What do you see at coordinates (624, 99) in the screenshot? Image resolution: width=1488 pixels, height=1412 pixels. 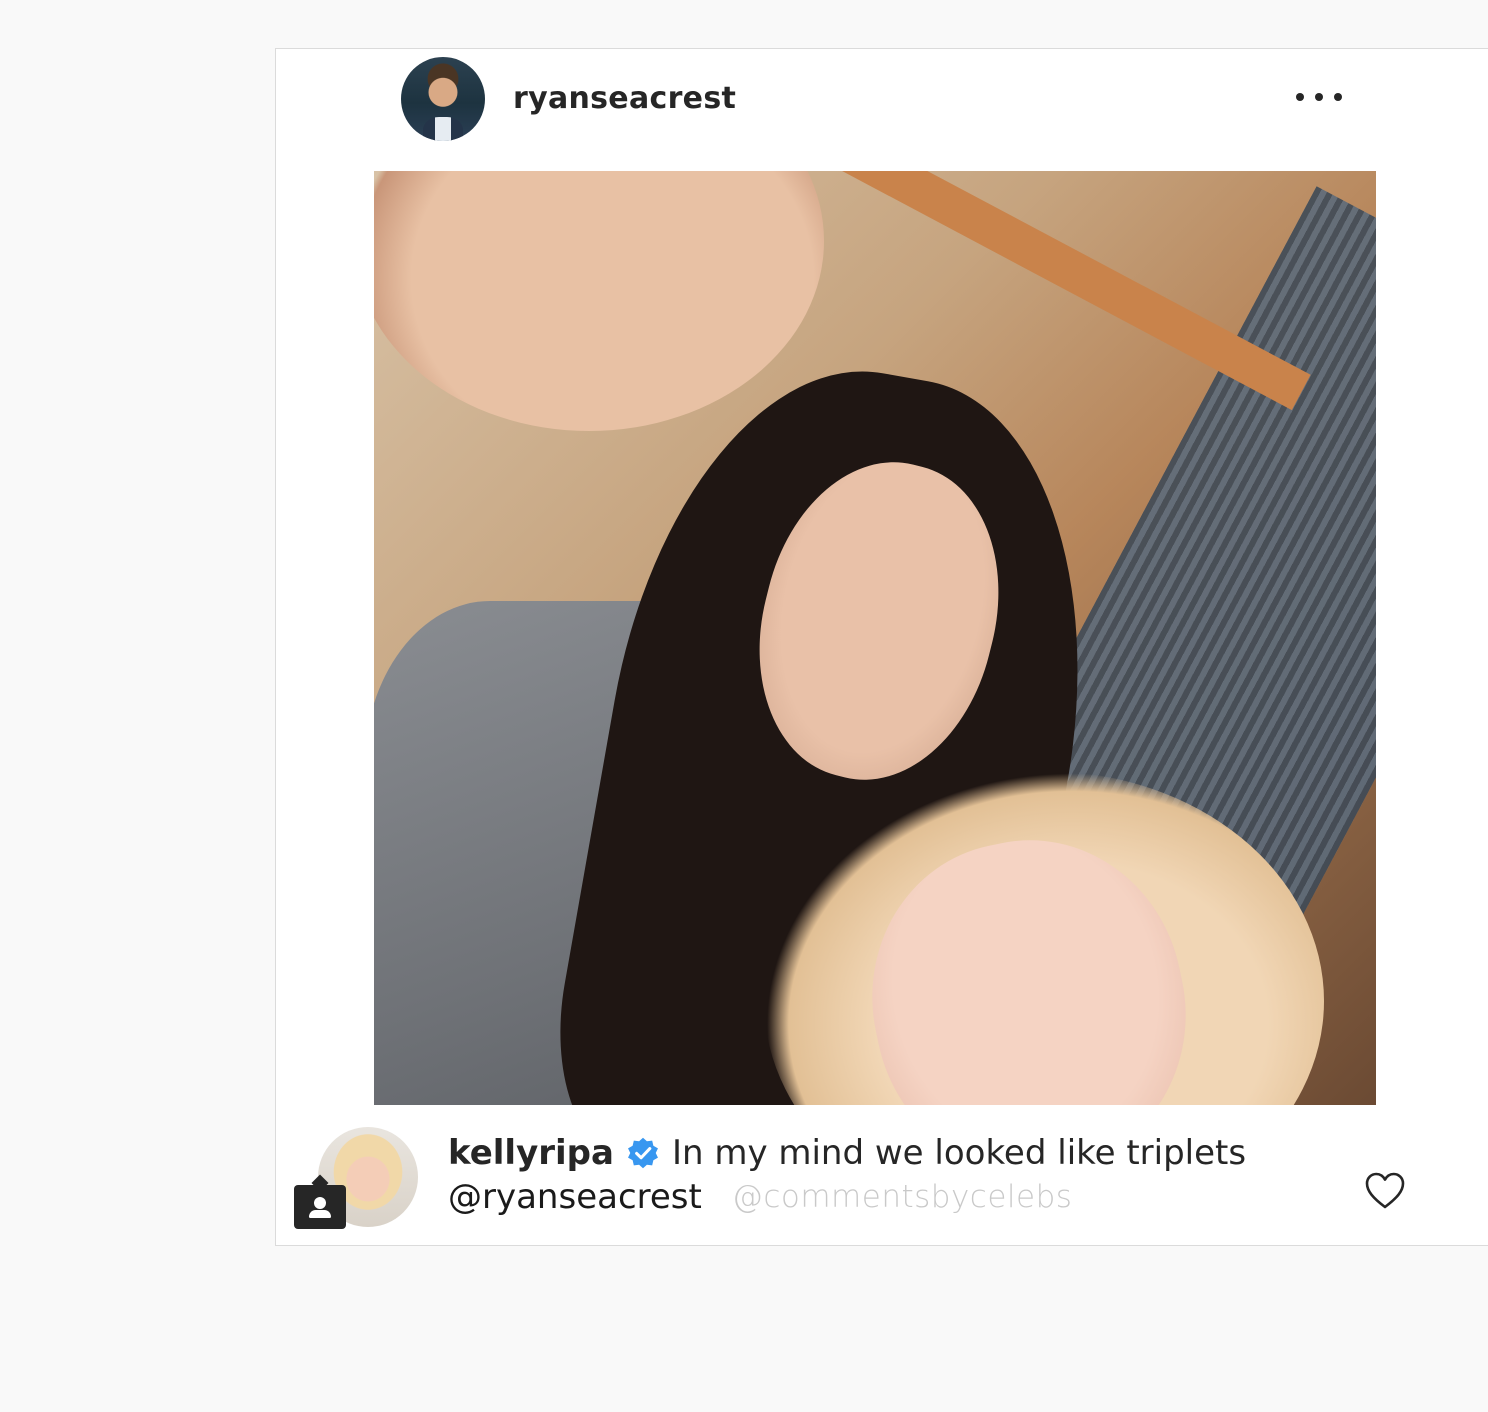 I see `author-username: ryanseacrest` at bounding box center [624, 99].